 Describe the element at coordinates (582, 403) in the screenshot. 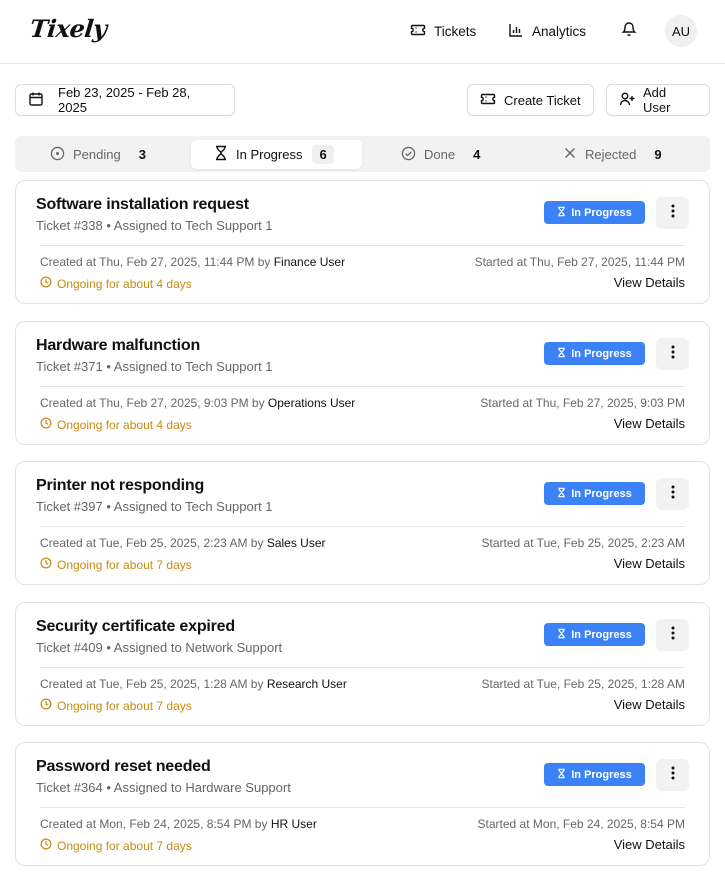

I see `started-info: Started at Thu, Feb 27, 2025, 9:03 PM` at that location.